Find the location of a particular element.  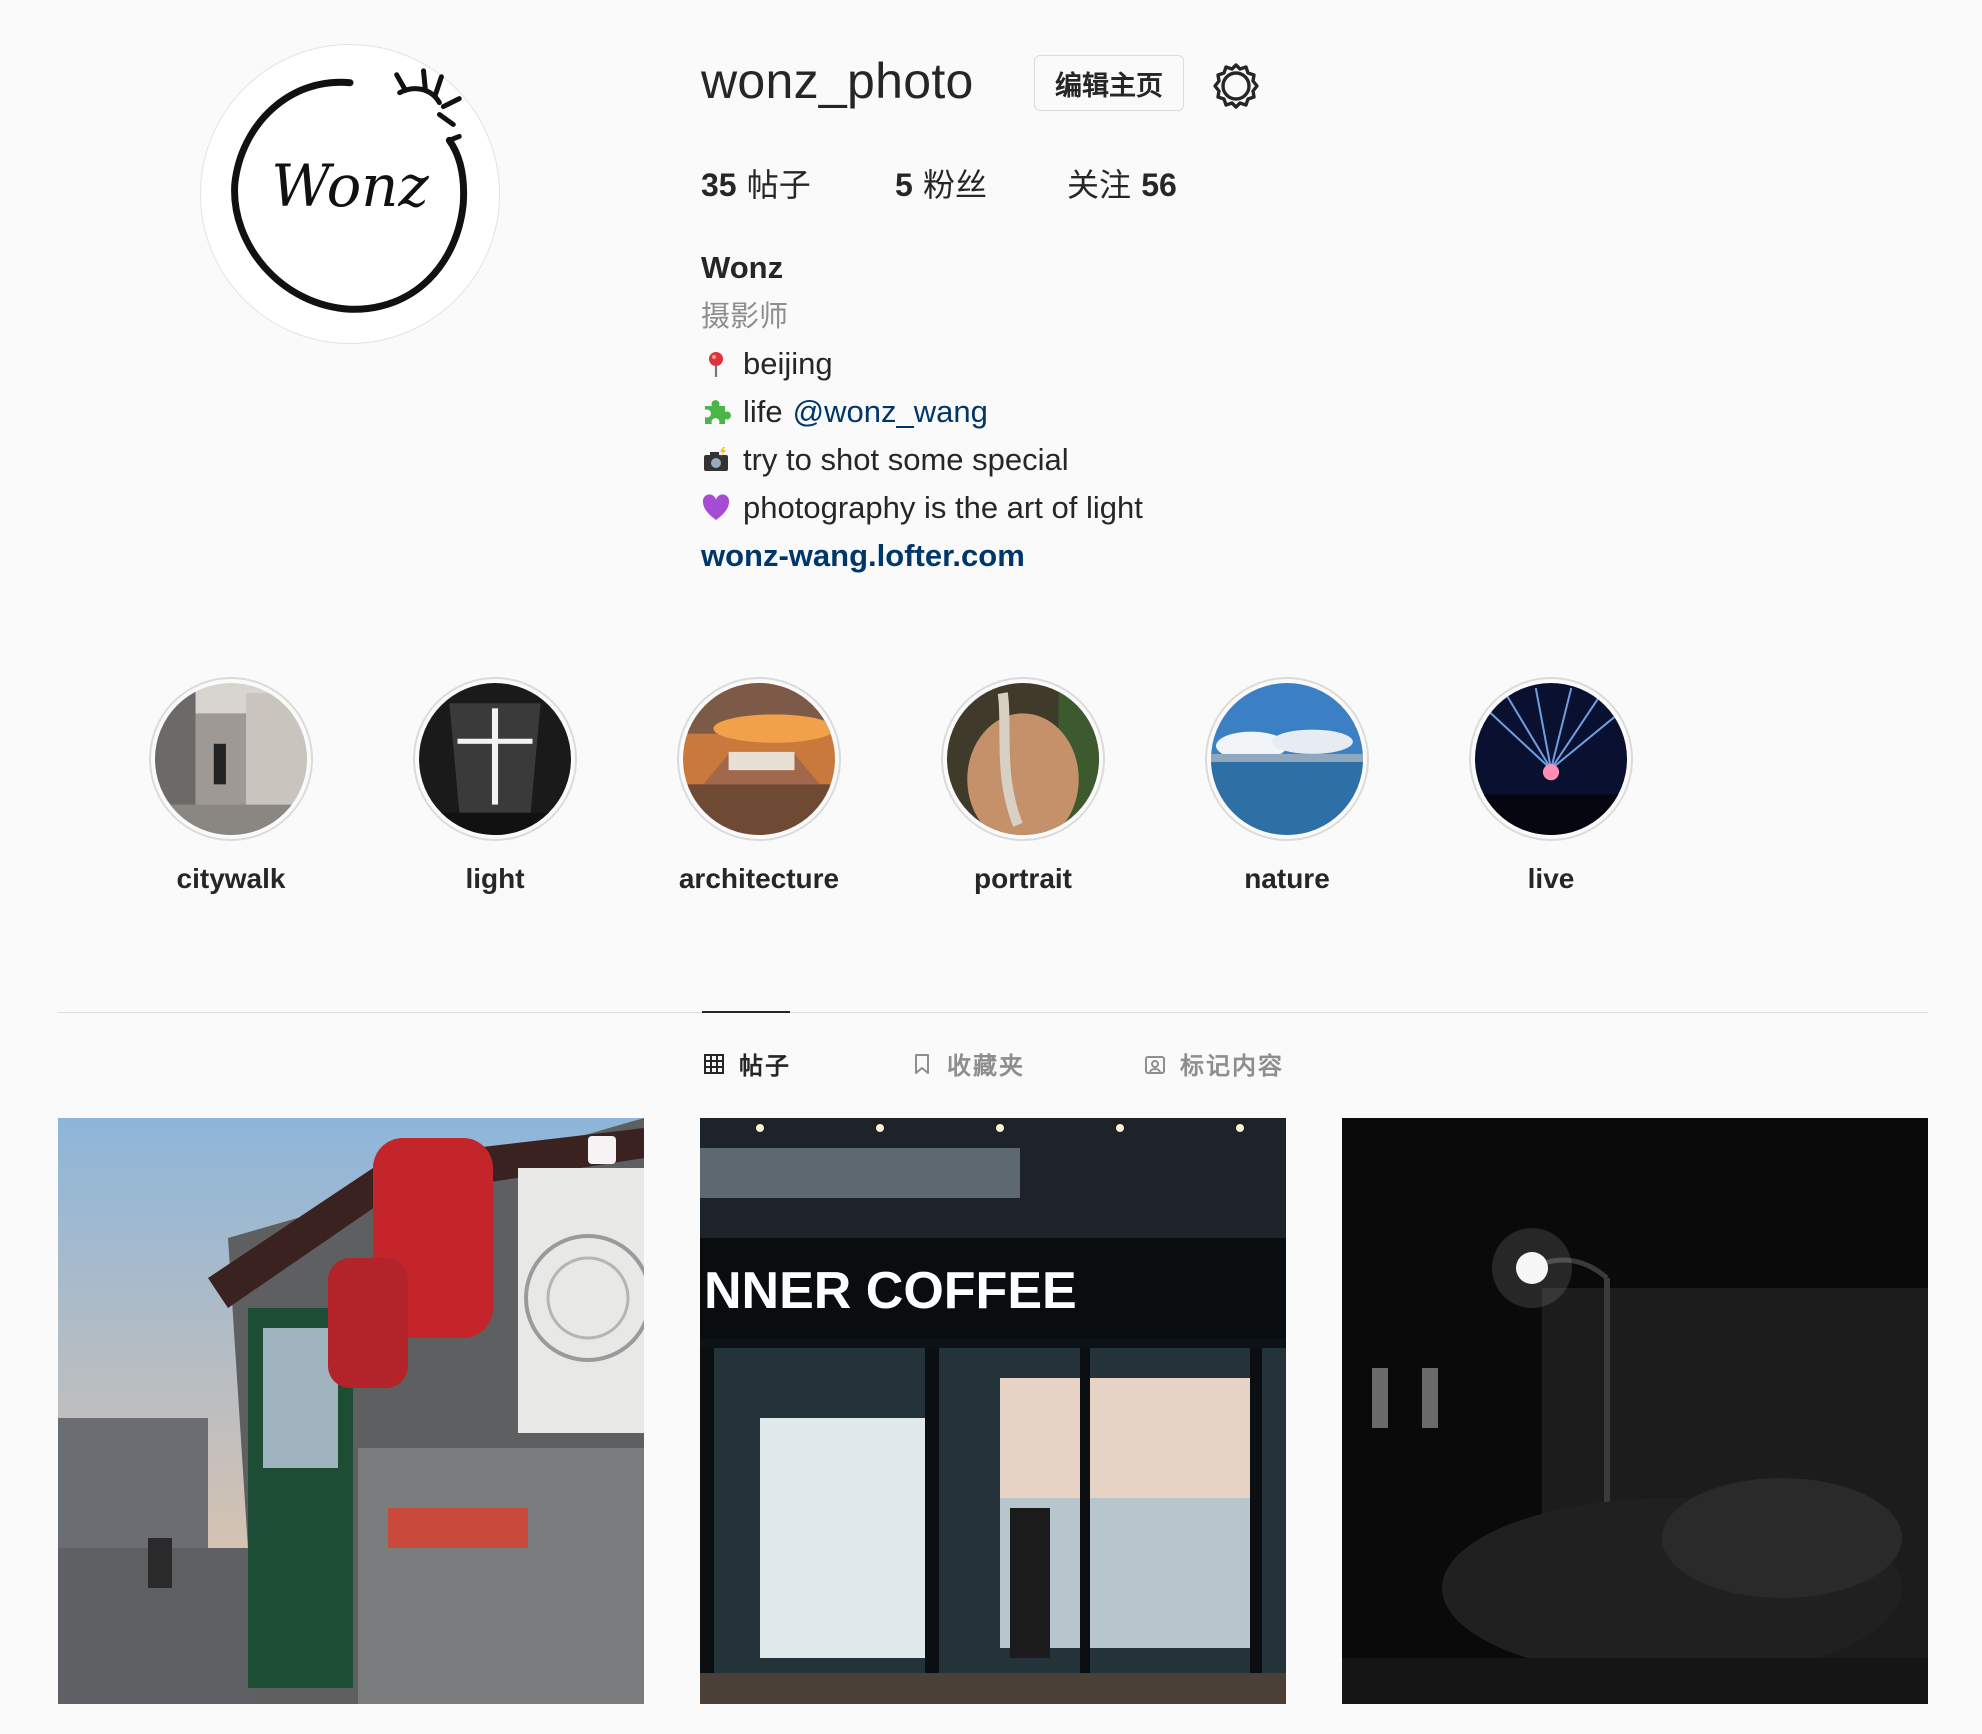

website-link: wonz-wang.lofter.com is located at coordinates (922, 556).